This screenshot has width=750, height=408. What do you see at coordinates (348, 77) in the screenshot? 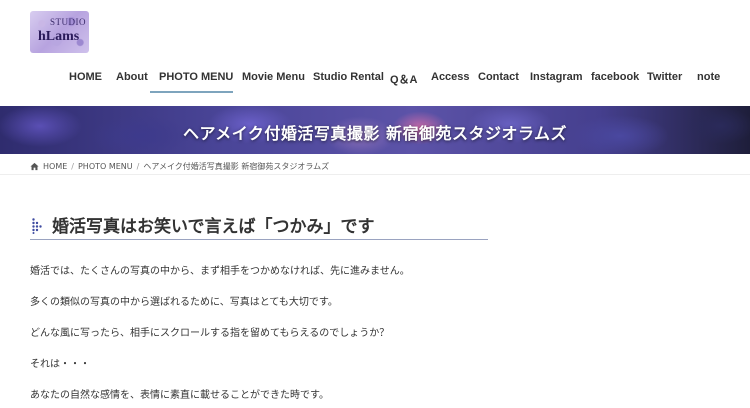
I see `nav-item-studio-rental: Studio Rental` at bounding box center [348, 77].